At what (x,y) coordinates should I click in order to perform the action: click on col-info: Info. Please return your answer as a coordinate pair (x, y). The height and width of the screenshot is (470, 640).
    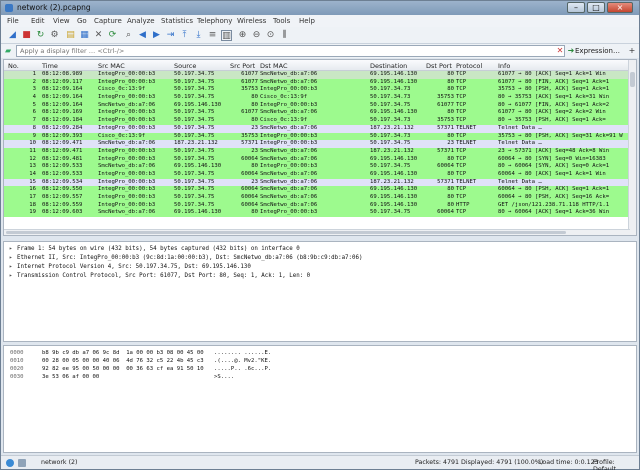
    Looking at the image, I should click on (504, 66).